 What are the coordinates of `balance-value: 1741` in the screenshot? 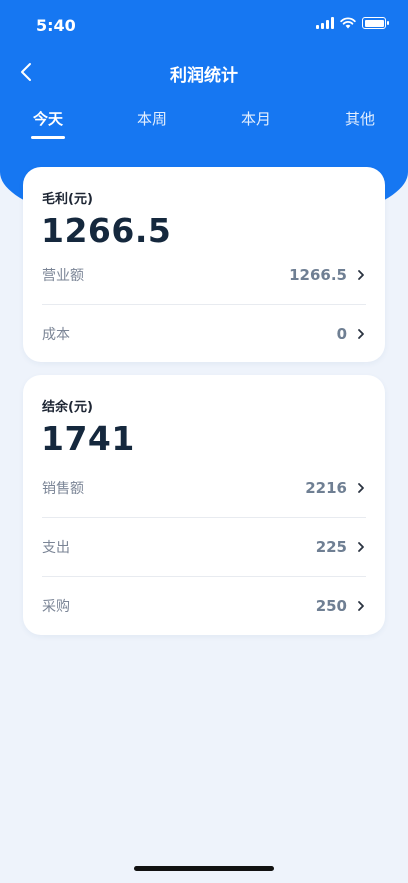 It's located at (88, 438).